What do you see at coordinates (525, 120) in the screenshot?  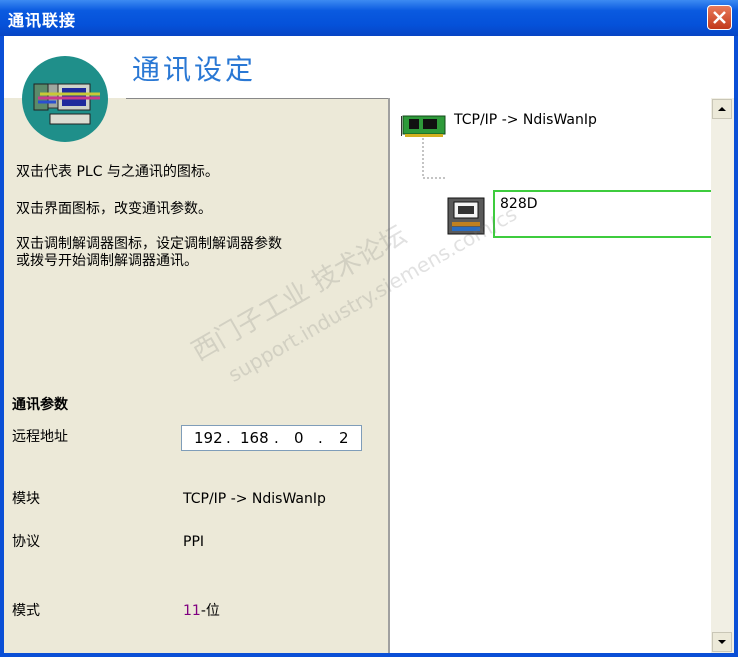 I see `interface-label: TCP/IP -> NdisWanIp` at bounding box center [525, 120].